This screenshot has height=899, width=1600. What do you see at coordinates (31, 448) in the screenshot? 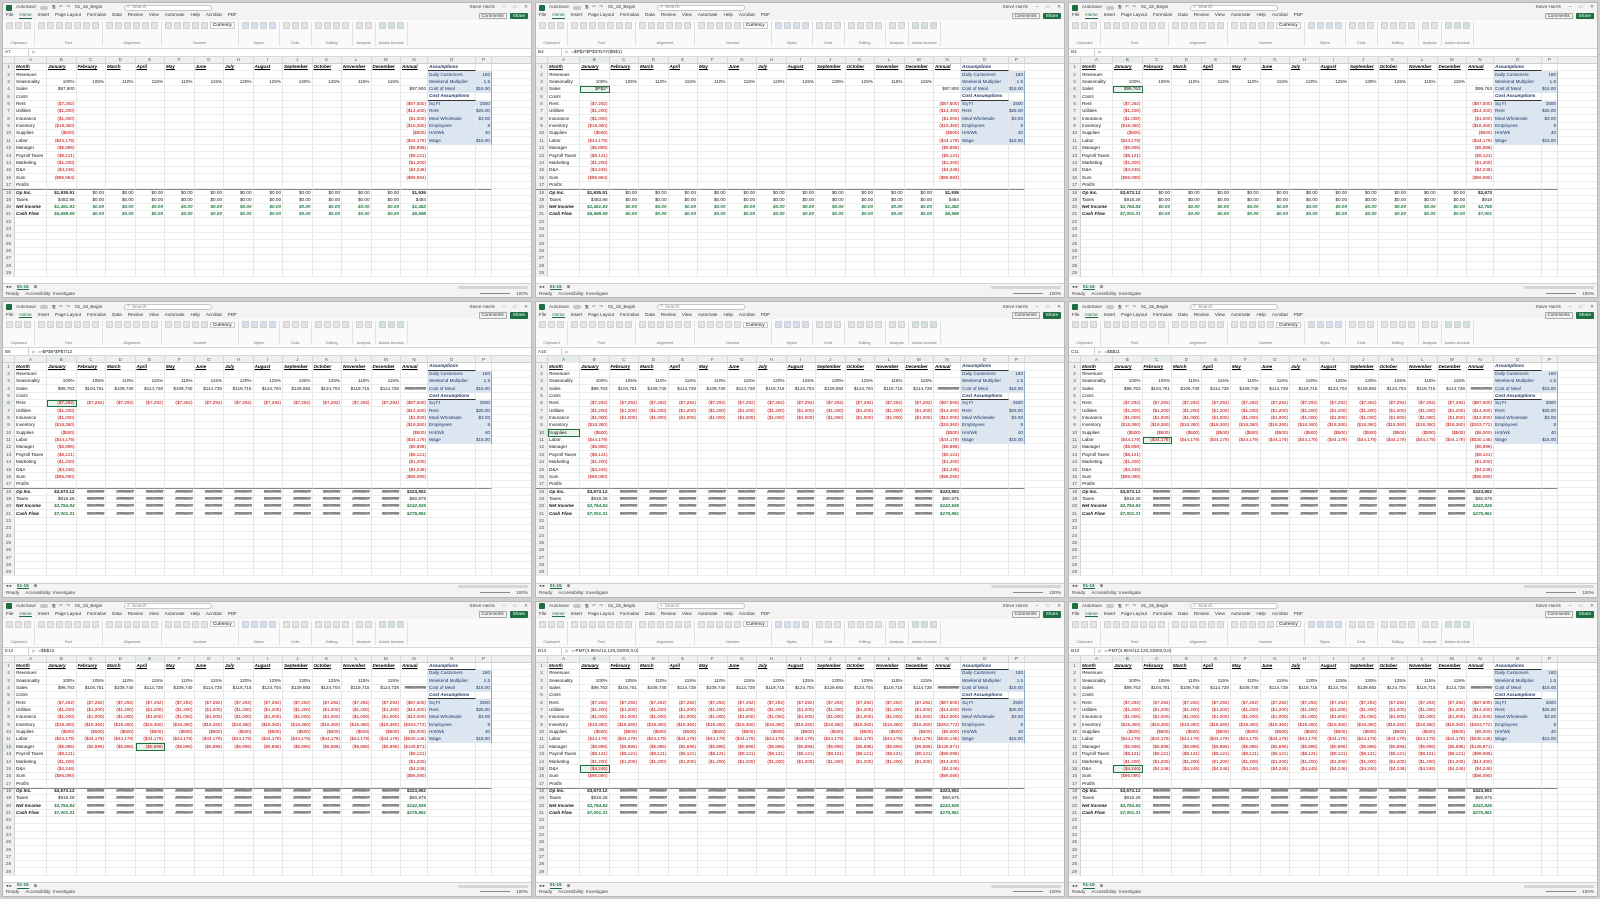
I see `cell-a12: Manager` at bounding box center [31, 448].